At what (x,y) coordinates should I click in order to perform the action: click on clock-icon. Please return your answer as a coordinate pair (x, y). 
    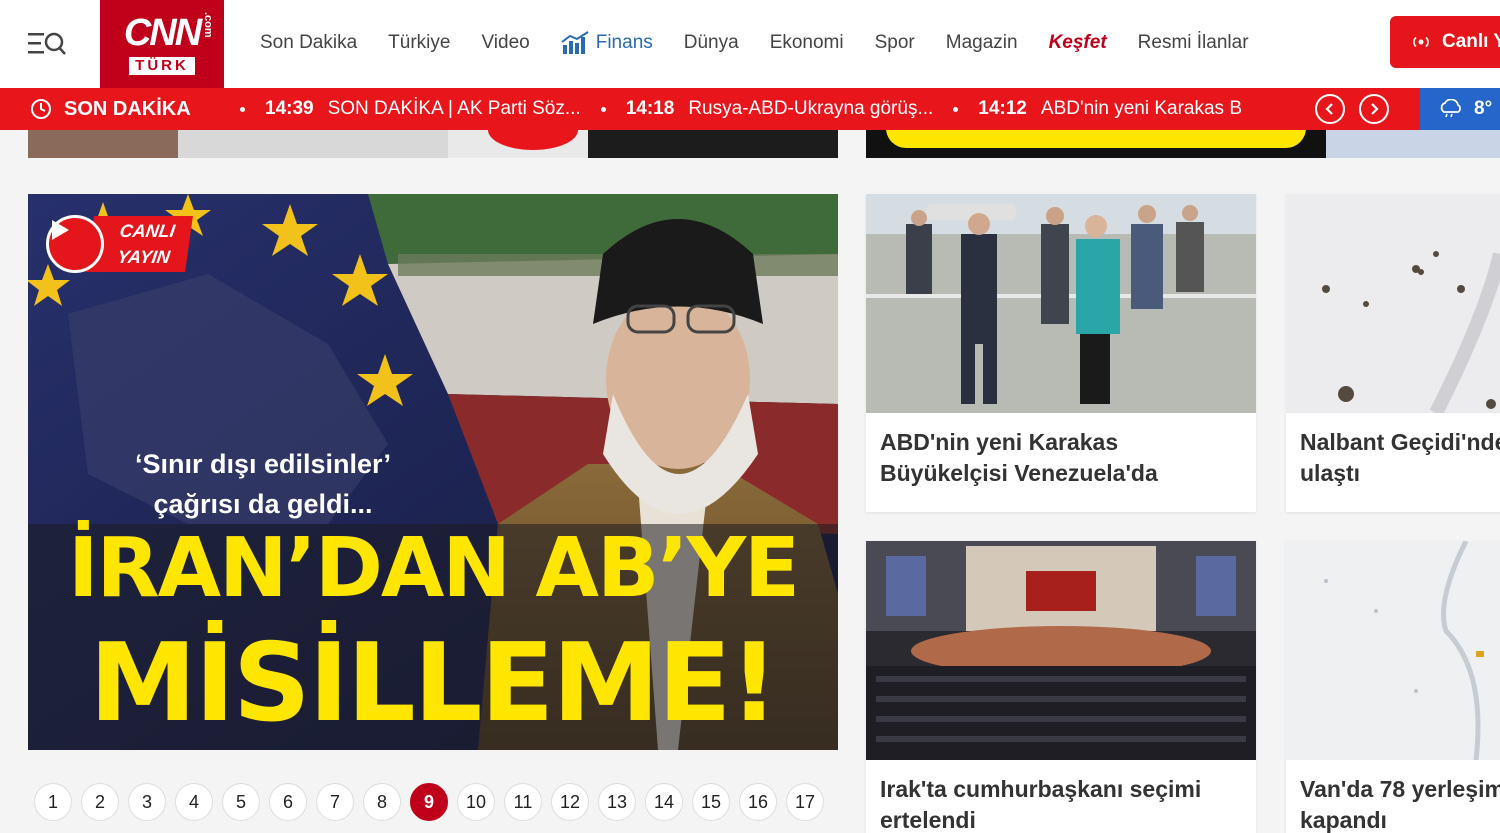
    Looking at the image, I should click on (41, 109).